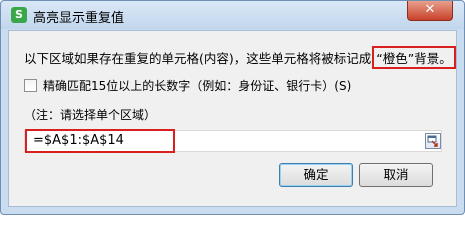  What do you see at coordinates (197, 86) in the screenshot?
I see `long-number-label: 精确匹配15位以上的长数字（例如：身份证、银行卡）(S)` at bounding box center [197, 86].